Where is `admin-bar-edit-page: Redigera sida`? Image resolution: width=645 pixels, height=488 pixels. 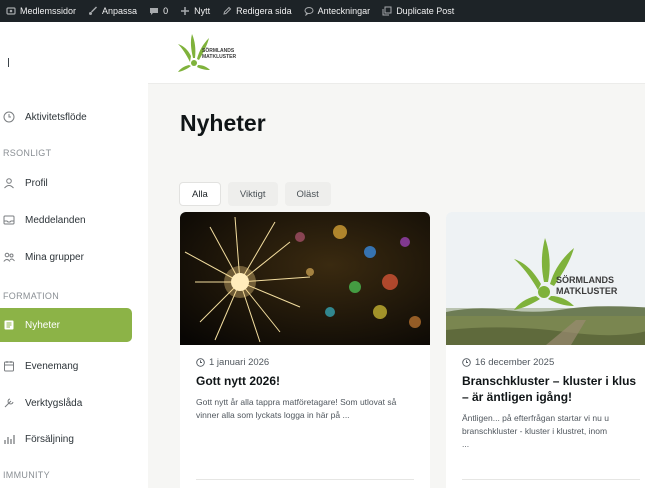
admin-bar-edit-page: Redigera sida is located at coordinates (257, 11).